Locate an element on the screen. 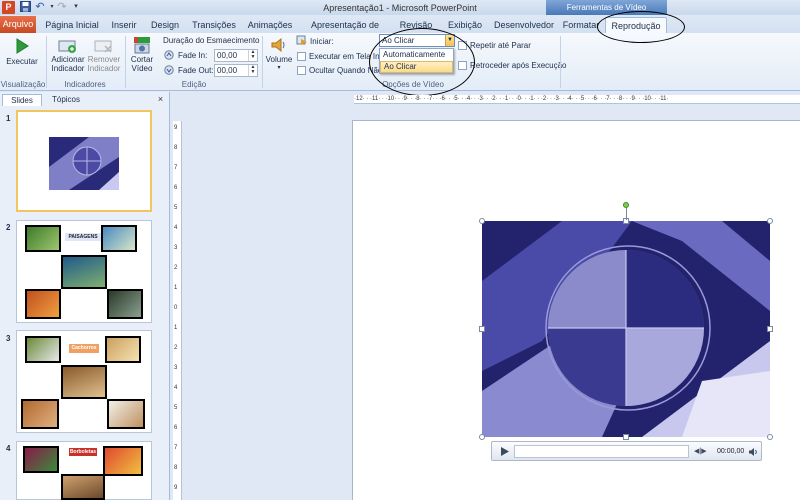 The image size is (800, 500). tab-design: Design is located at coordinates (165, 25).